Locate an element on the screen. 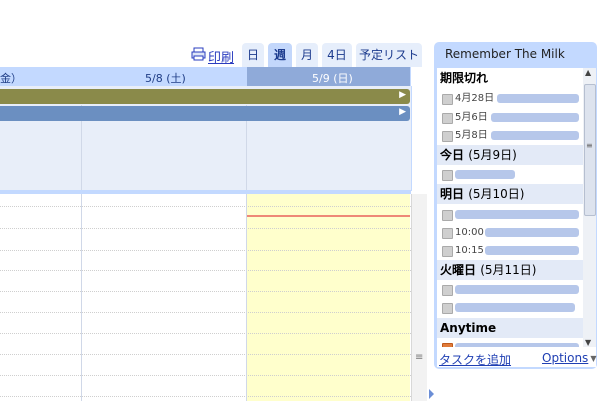 The image size is (603, 401). printer-icon is located at coordinates (198, 56).